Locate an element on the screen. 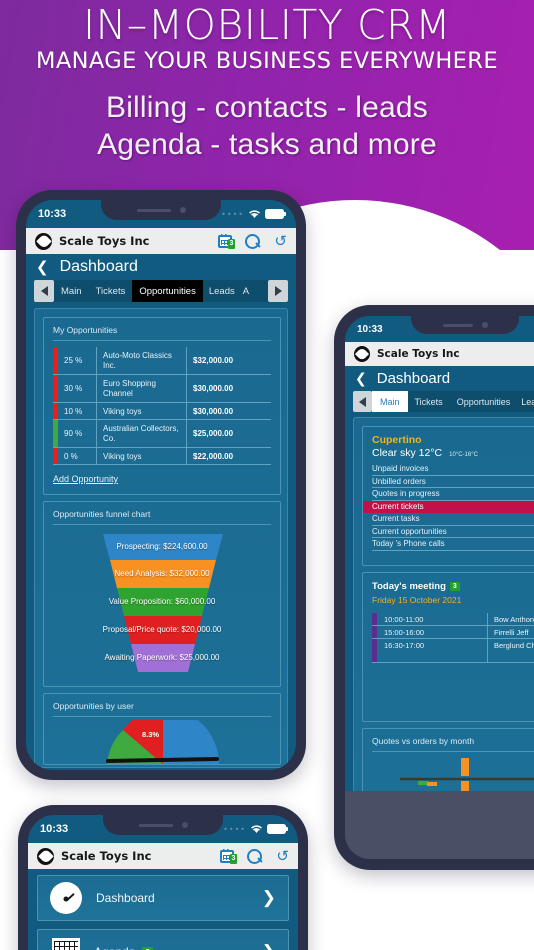 This screenshot has height=950, width=534. weather-condition-row: Clear sky 12°C 10°C-16°C is located at coordinates (453, 453).